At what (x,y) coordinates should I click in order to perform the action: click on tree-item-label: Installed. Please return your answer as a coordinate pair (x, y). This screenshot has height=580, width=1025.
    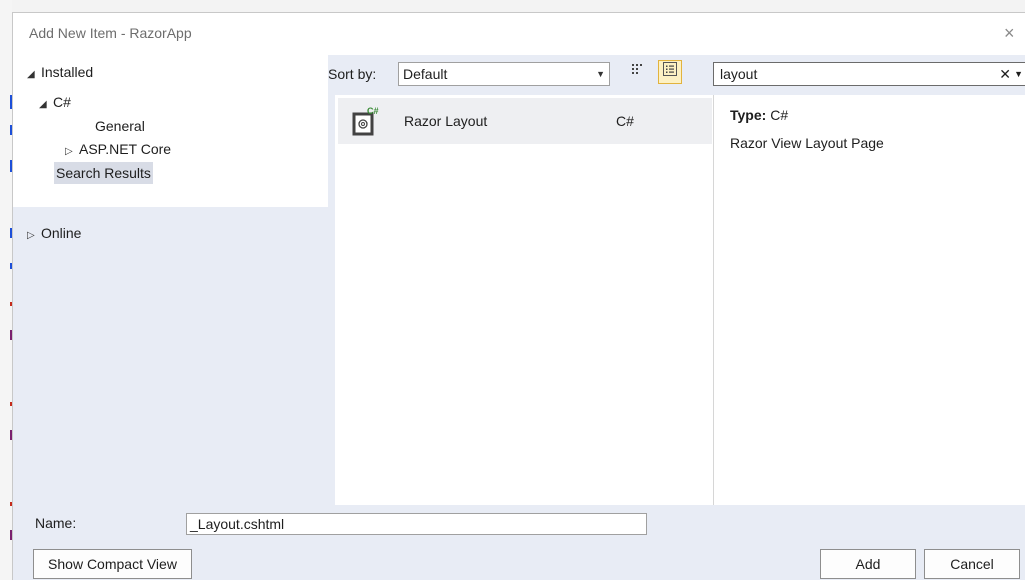
    Looking at the image, I should click on (67, 72).